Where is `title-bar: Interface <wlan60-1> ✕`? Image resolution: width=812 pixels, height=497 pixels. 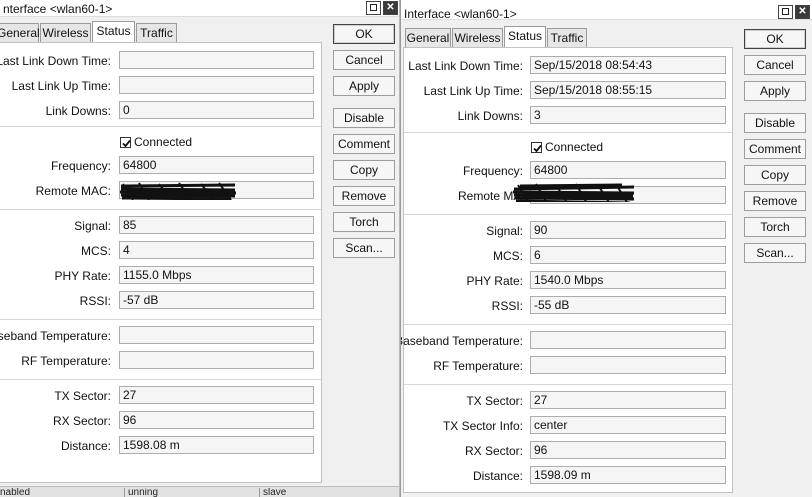 title-bar: Interface <wlan60-1> ✕ is located at coordinates (606, 10).